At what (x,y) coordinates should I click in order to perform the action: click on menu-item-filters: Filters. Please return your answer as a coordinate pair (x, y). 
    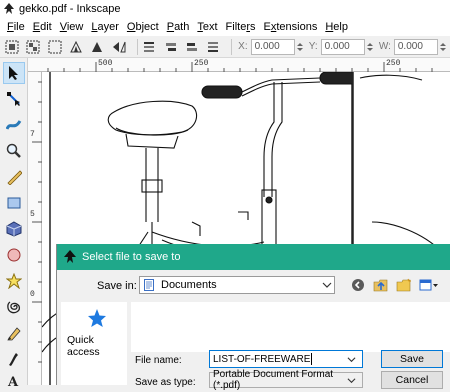
    Looking at the image, I should click on (242, 27).